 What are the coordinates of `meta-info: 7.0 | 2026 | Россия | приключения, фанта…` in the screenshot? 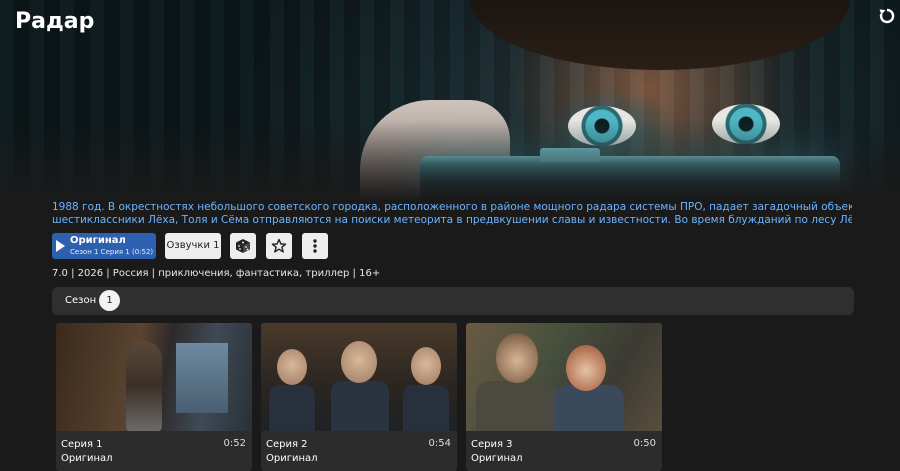 It's located at (216, 273).